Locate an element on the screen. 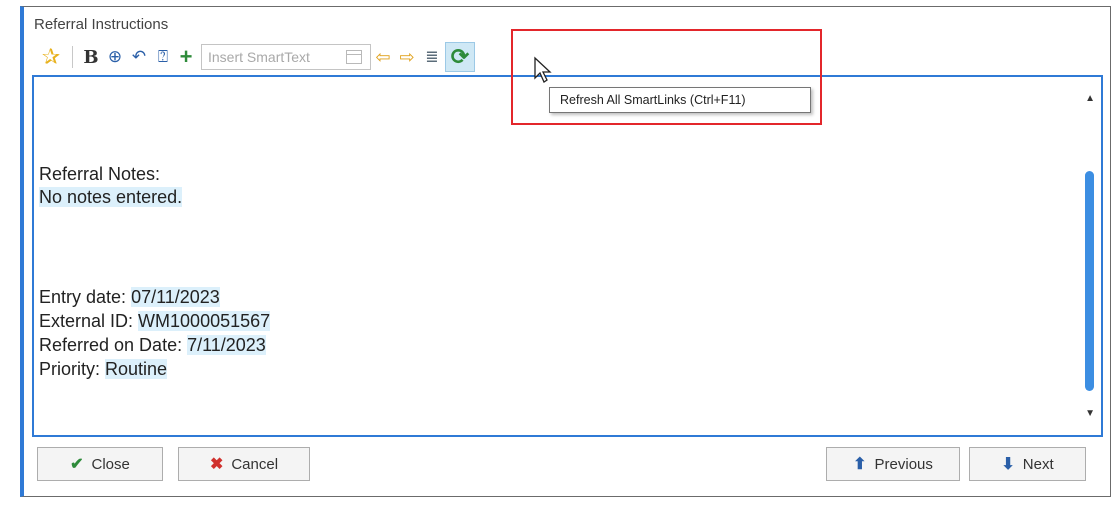 This screenshot has width=1113, height=506. add-icon: + is located at coordinates (186, 57).